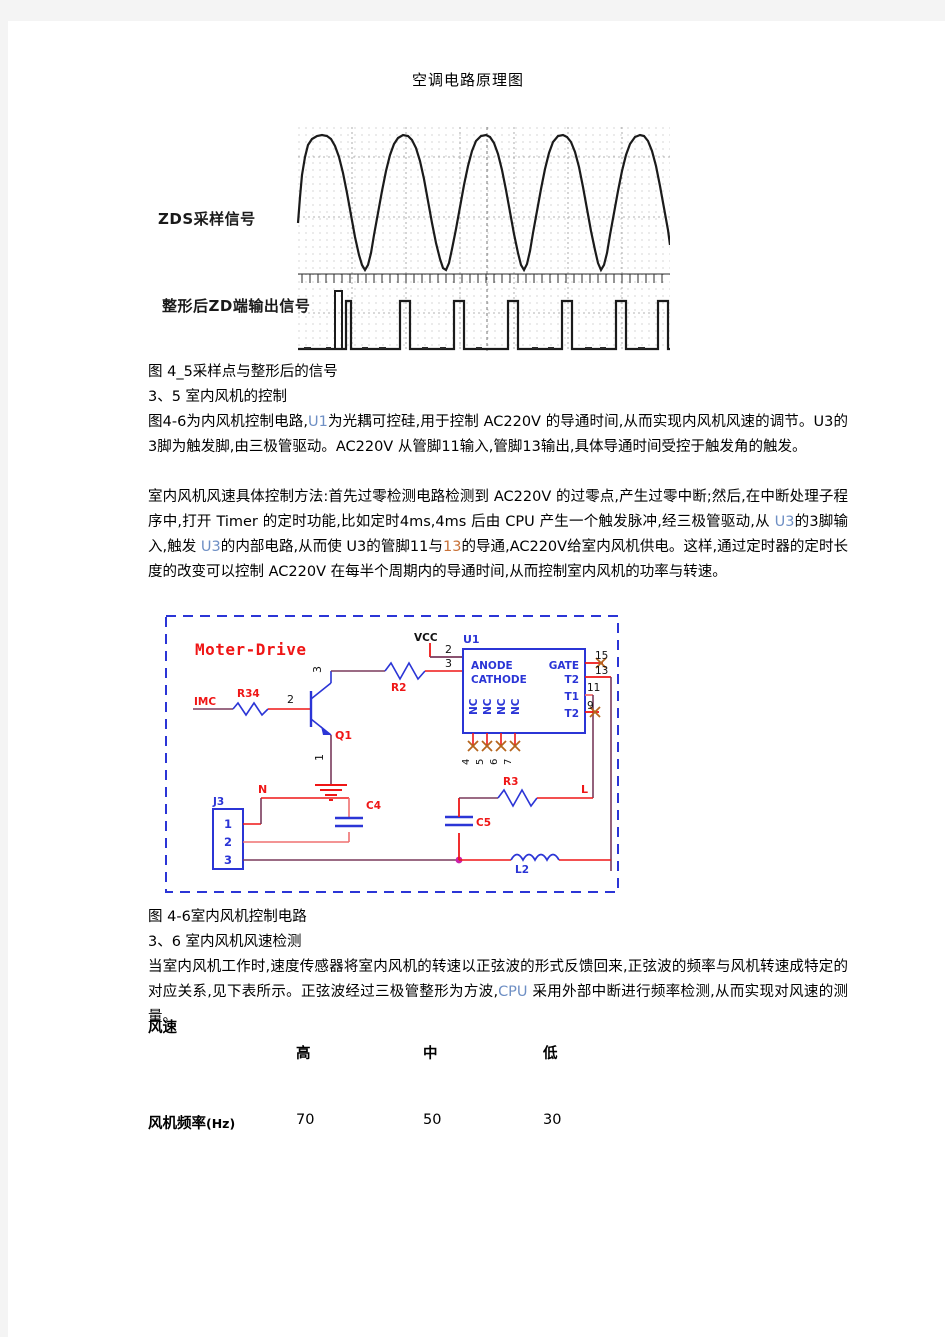  What do you see at coordinates (494, 746) in the screenshot?
I see `nc-x-marks` at bounding box center [494, 746].